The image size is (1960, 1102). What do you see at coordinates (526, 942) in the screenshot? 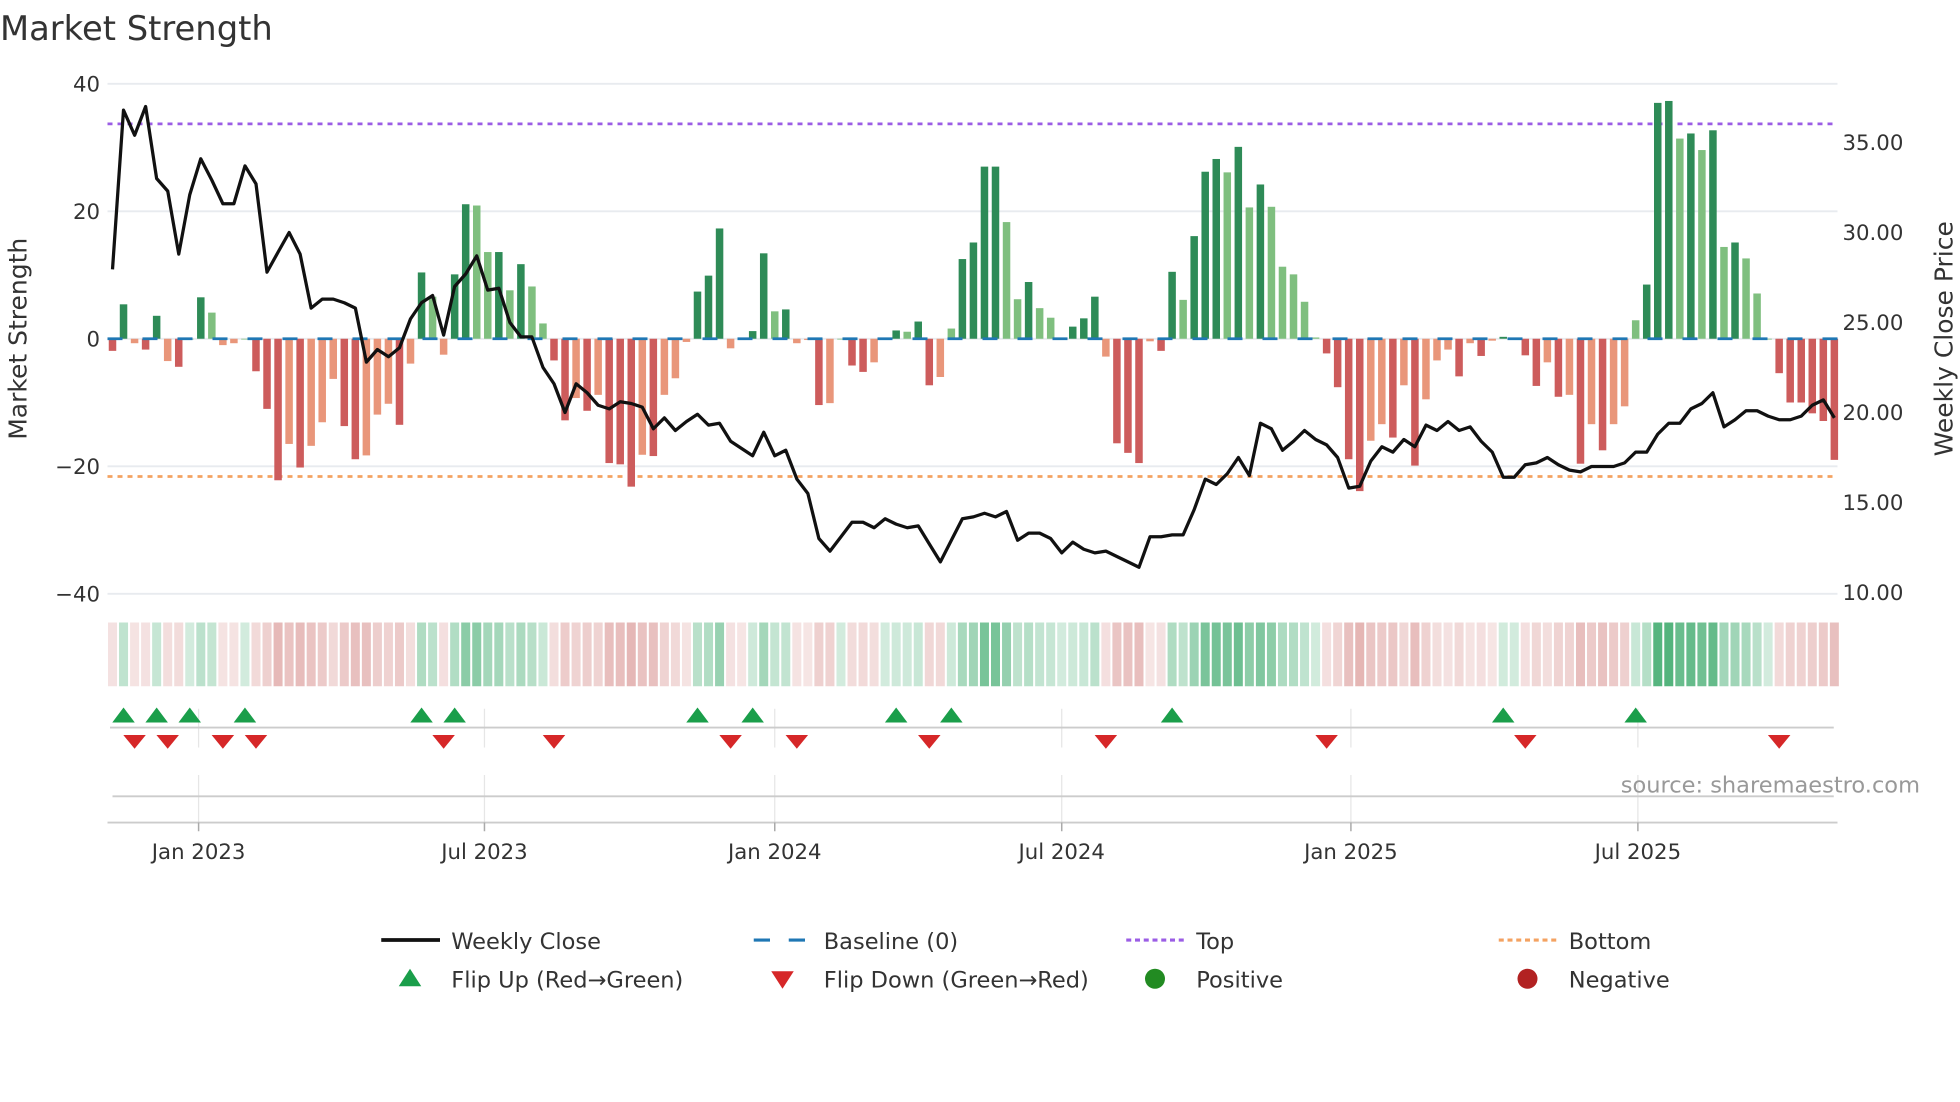
I see `legend-weekly-close-label: Weekly Close` at bounding box center [526, 942].